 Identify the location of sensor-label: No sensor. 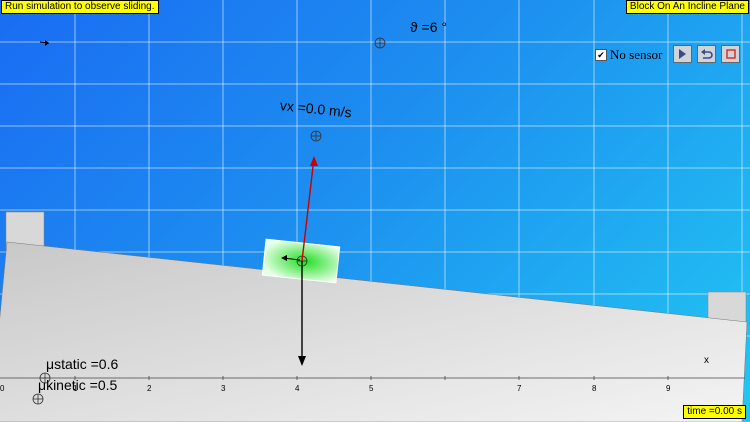
(636, 54).